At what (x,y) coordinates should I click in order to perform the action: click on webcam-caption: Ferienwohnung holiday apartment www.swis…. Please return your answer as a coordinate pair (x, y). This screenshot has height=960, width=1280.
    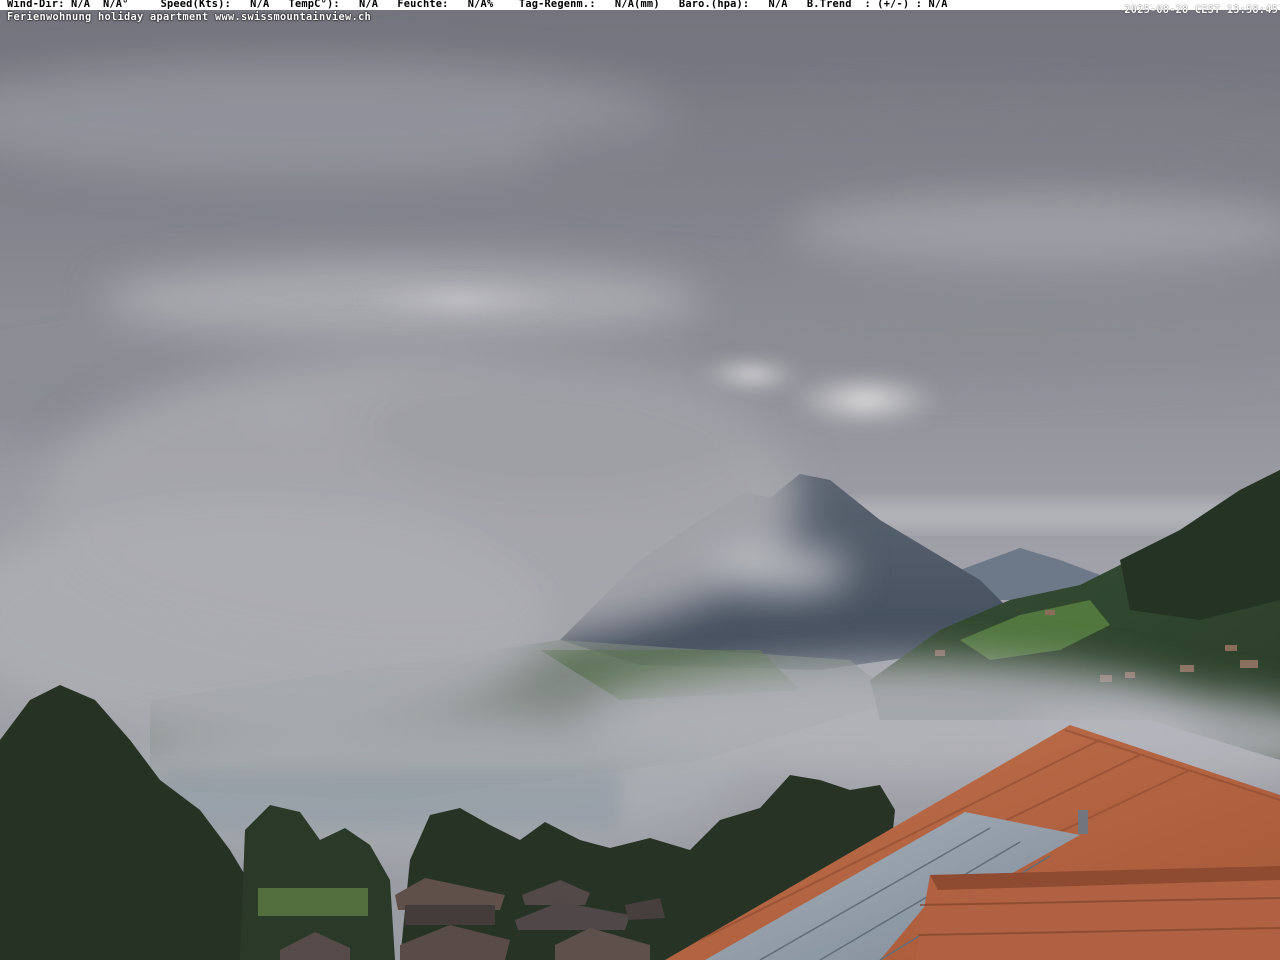
    Looking at the image, I should click on (189, 17).